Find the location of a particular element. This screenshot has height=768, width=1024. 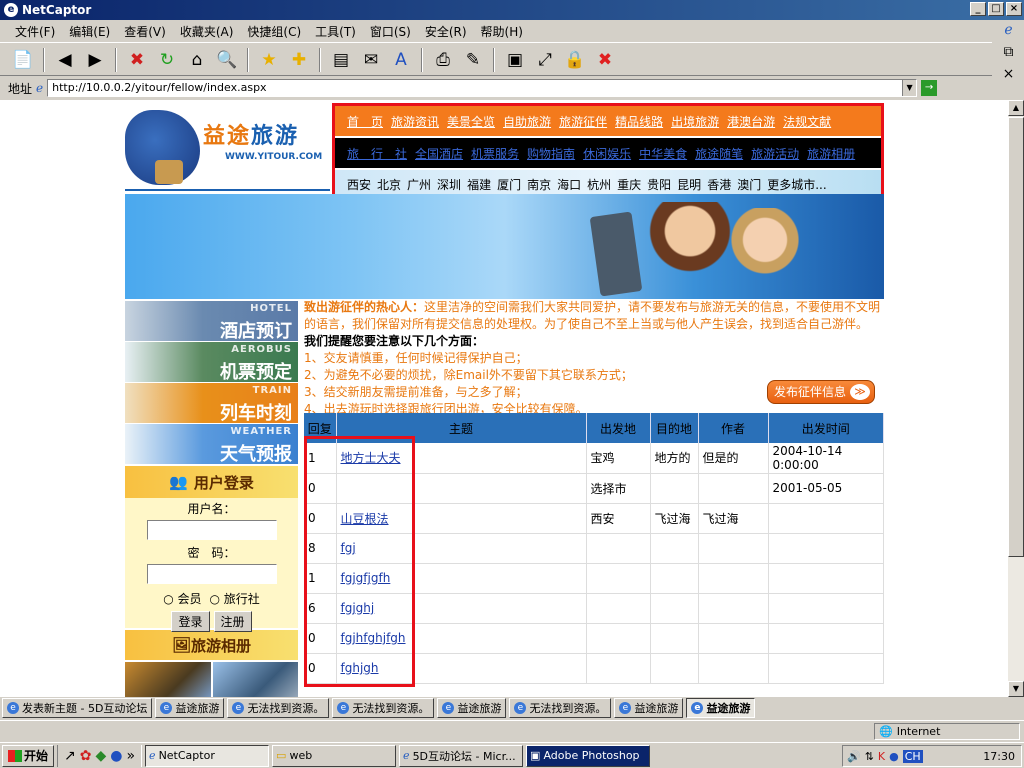

nav-link: 机票服务 is located at coordinates (495, 153).